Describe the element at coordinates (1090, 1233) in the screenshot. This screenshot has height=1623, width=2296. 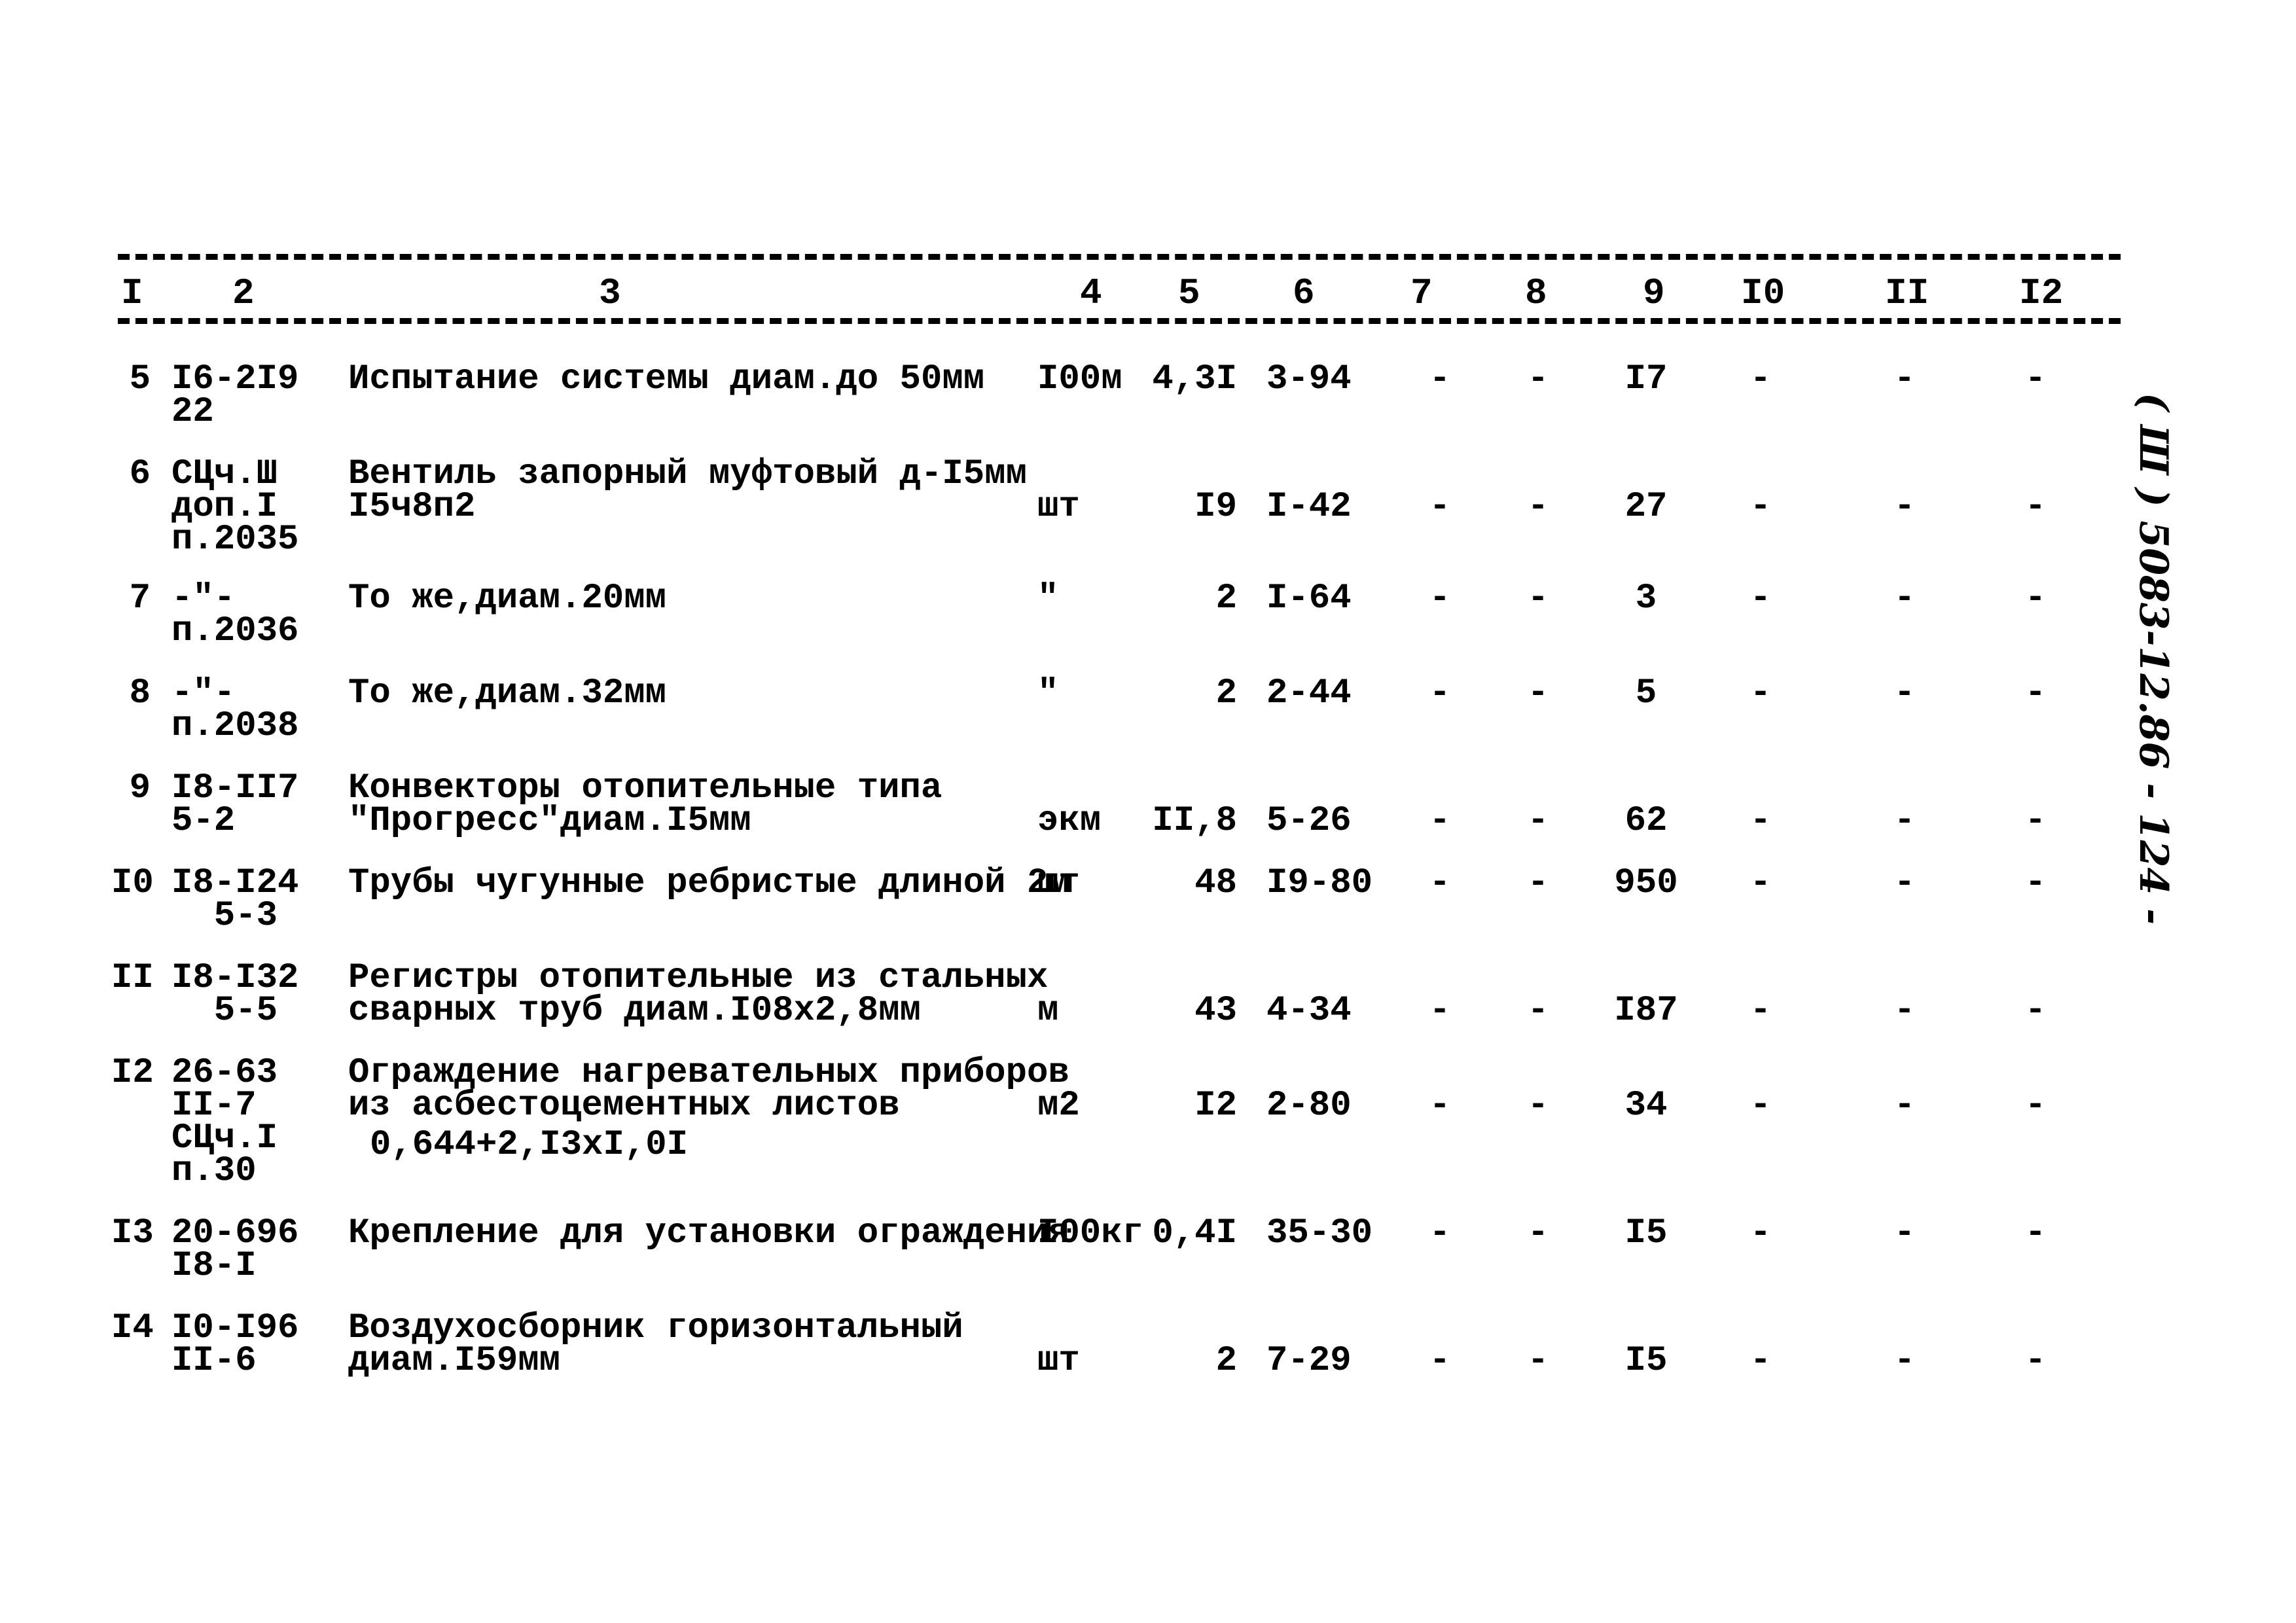
I see `unit: I00кг` at that location.